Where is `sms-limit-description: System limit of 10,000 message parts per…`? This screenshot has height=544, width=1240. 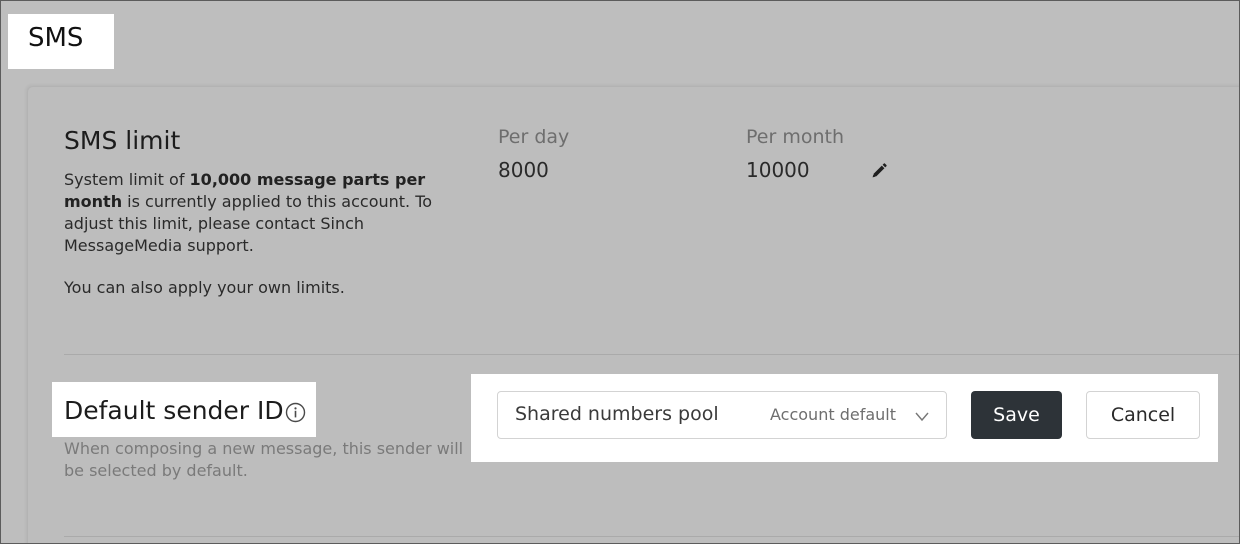 sms-limit-description: System limit of 10,000 message parts per… is located at coordinates (261, 213).